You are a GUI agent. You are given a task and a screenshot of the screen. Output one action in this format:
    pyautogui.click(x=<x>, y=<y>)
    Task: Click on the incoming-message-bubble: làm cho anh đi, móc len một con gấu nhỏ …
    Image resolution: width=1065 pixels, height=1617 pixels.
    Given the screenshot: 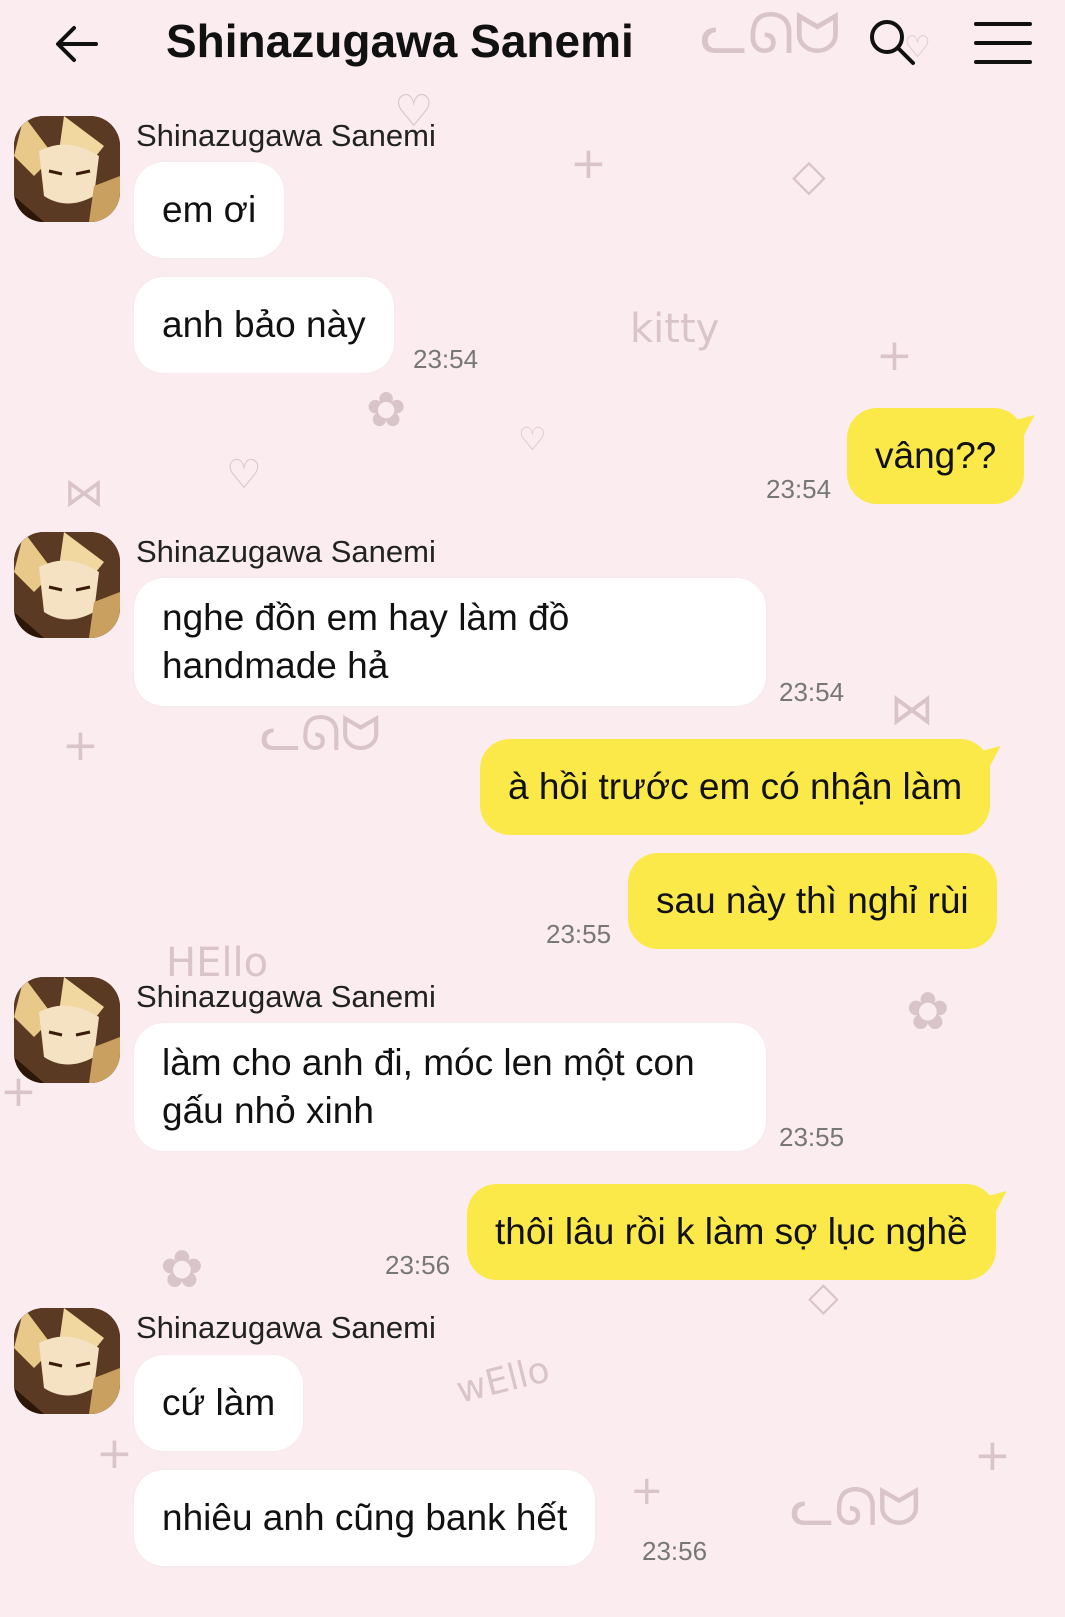 What is the action you would take?
    pyautogui.click(x=450, y=1087)
    